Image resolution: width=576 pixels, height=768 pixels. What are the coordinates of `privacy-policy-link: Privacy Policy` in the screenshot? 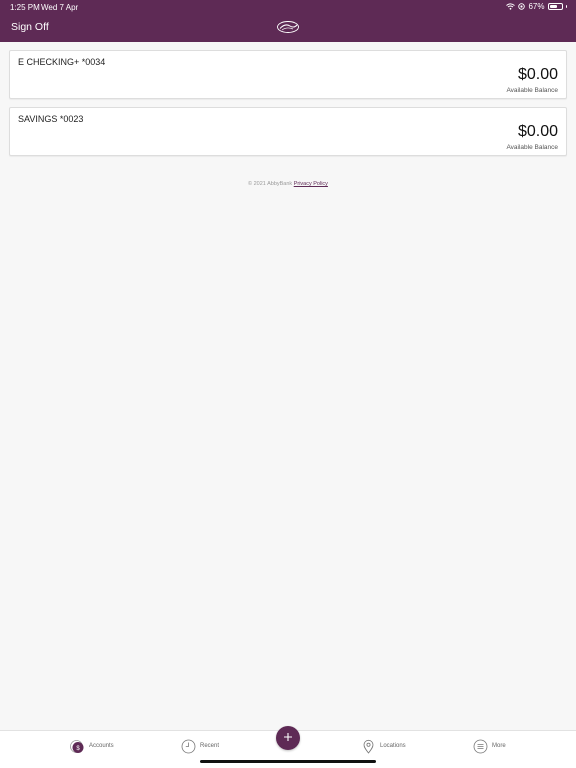 It's located at (311, 184).